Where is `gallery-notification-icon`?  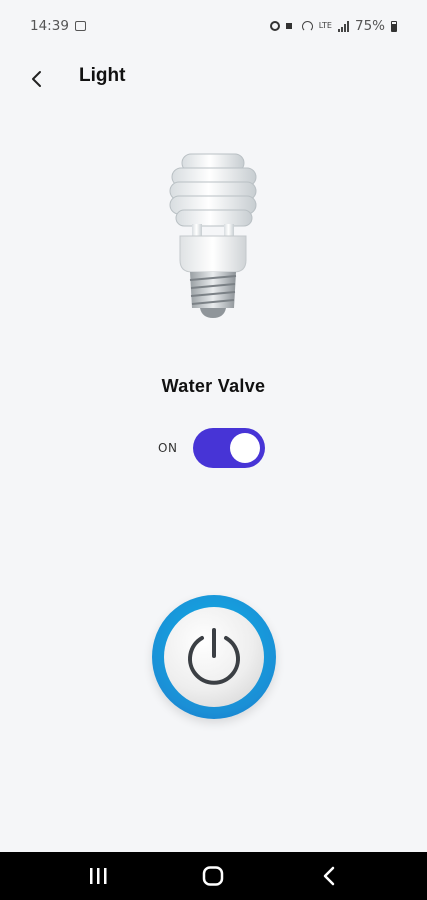
gallery-notification-icon is located at coordinates (80, 26).